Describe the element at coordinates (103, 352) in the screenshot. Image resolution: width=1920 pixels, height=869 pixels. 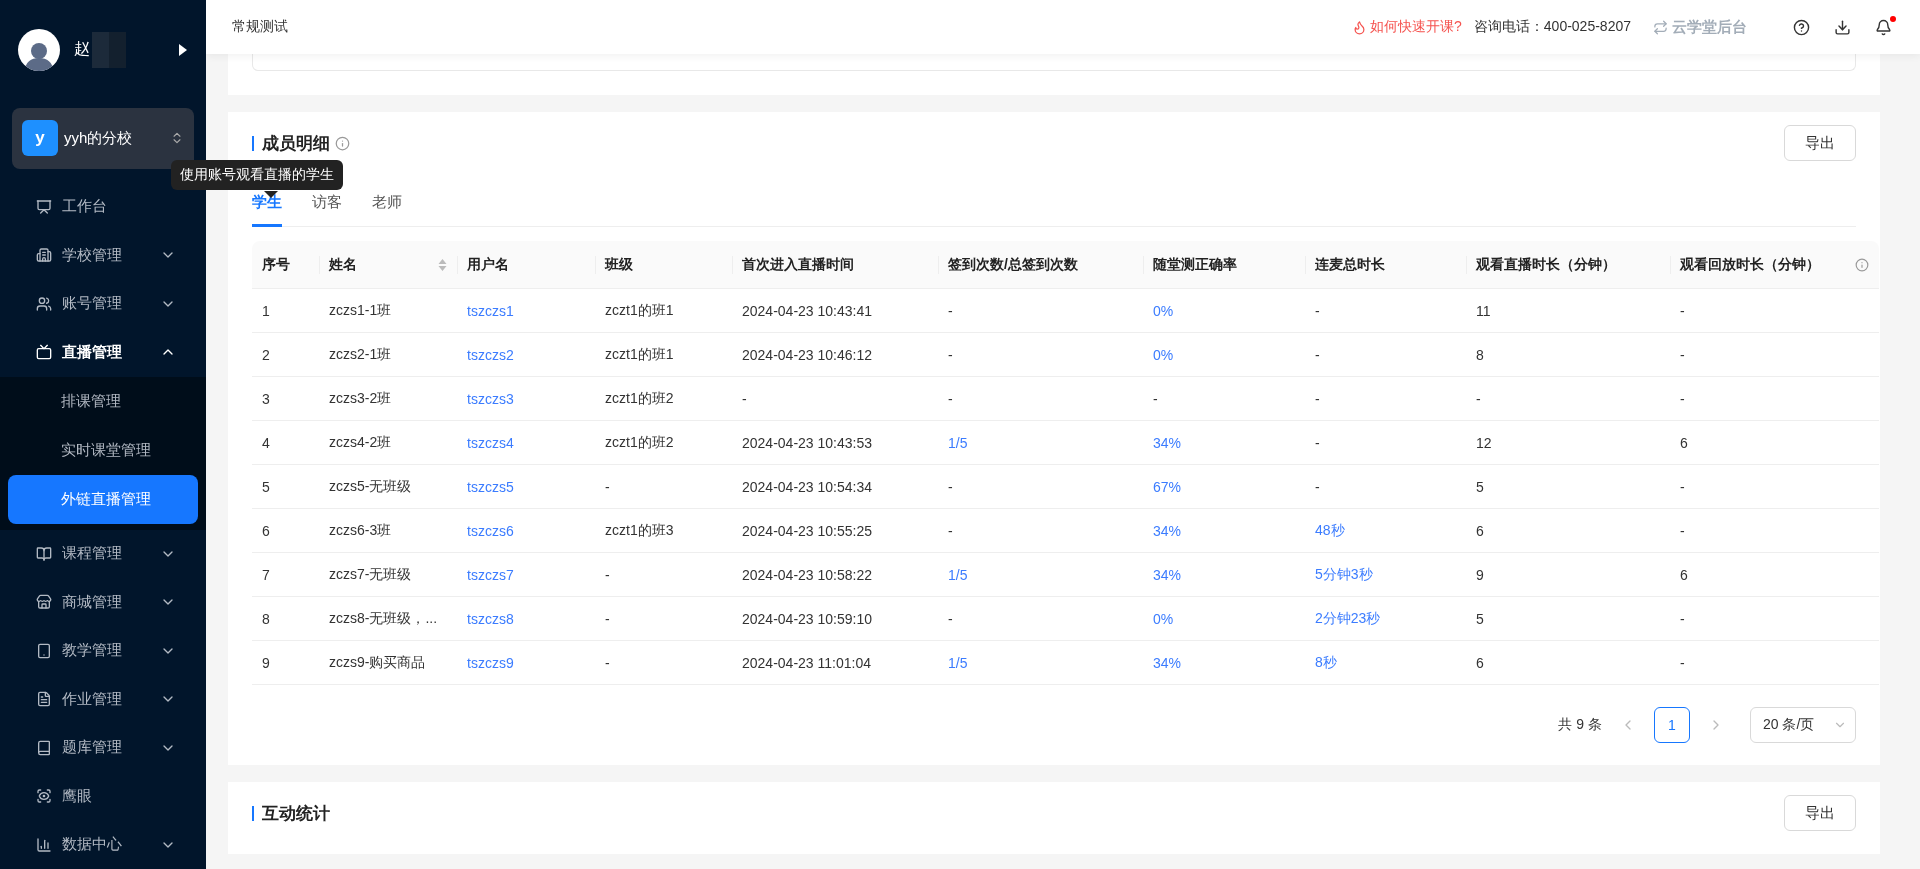
I see `menu-item: 直播管理` at that location.